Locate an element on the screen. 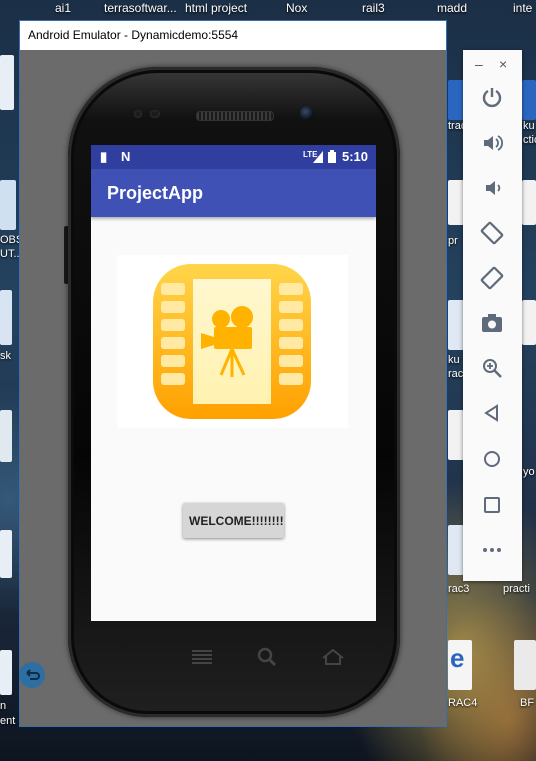 Image resolution: width=536 pixels, height=761 pixels. desktop-label: BF is located at coordinates (527, 703).